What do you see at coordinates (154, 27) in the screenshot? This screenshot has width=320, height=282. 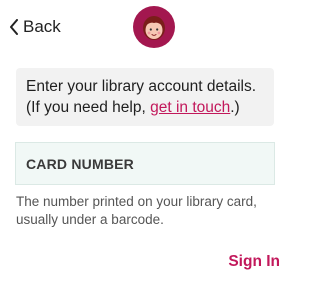 I see `libby-logo-icon` at bounding box center [154, 27].